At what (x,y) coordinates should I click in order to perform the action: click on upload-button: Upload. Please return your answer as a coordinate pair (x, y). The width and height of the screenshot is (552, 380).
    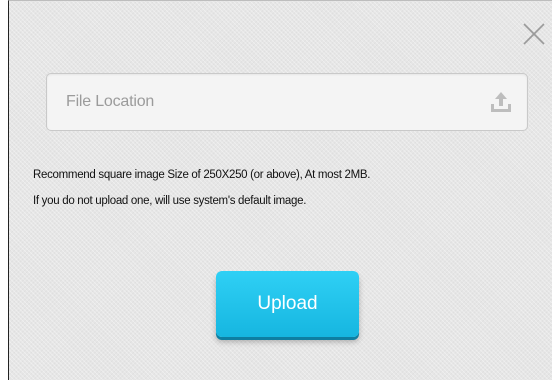
    Looking at the image, I should click on (287, 304).